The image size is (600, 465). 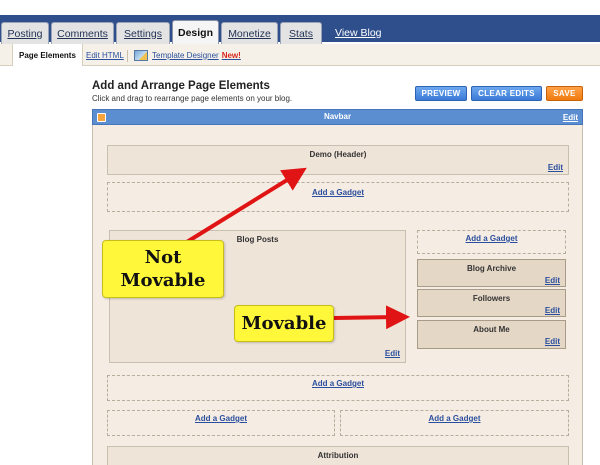 I want to click on tab-settings: Settings, so click(x=143, y=33).